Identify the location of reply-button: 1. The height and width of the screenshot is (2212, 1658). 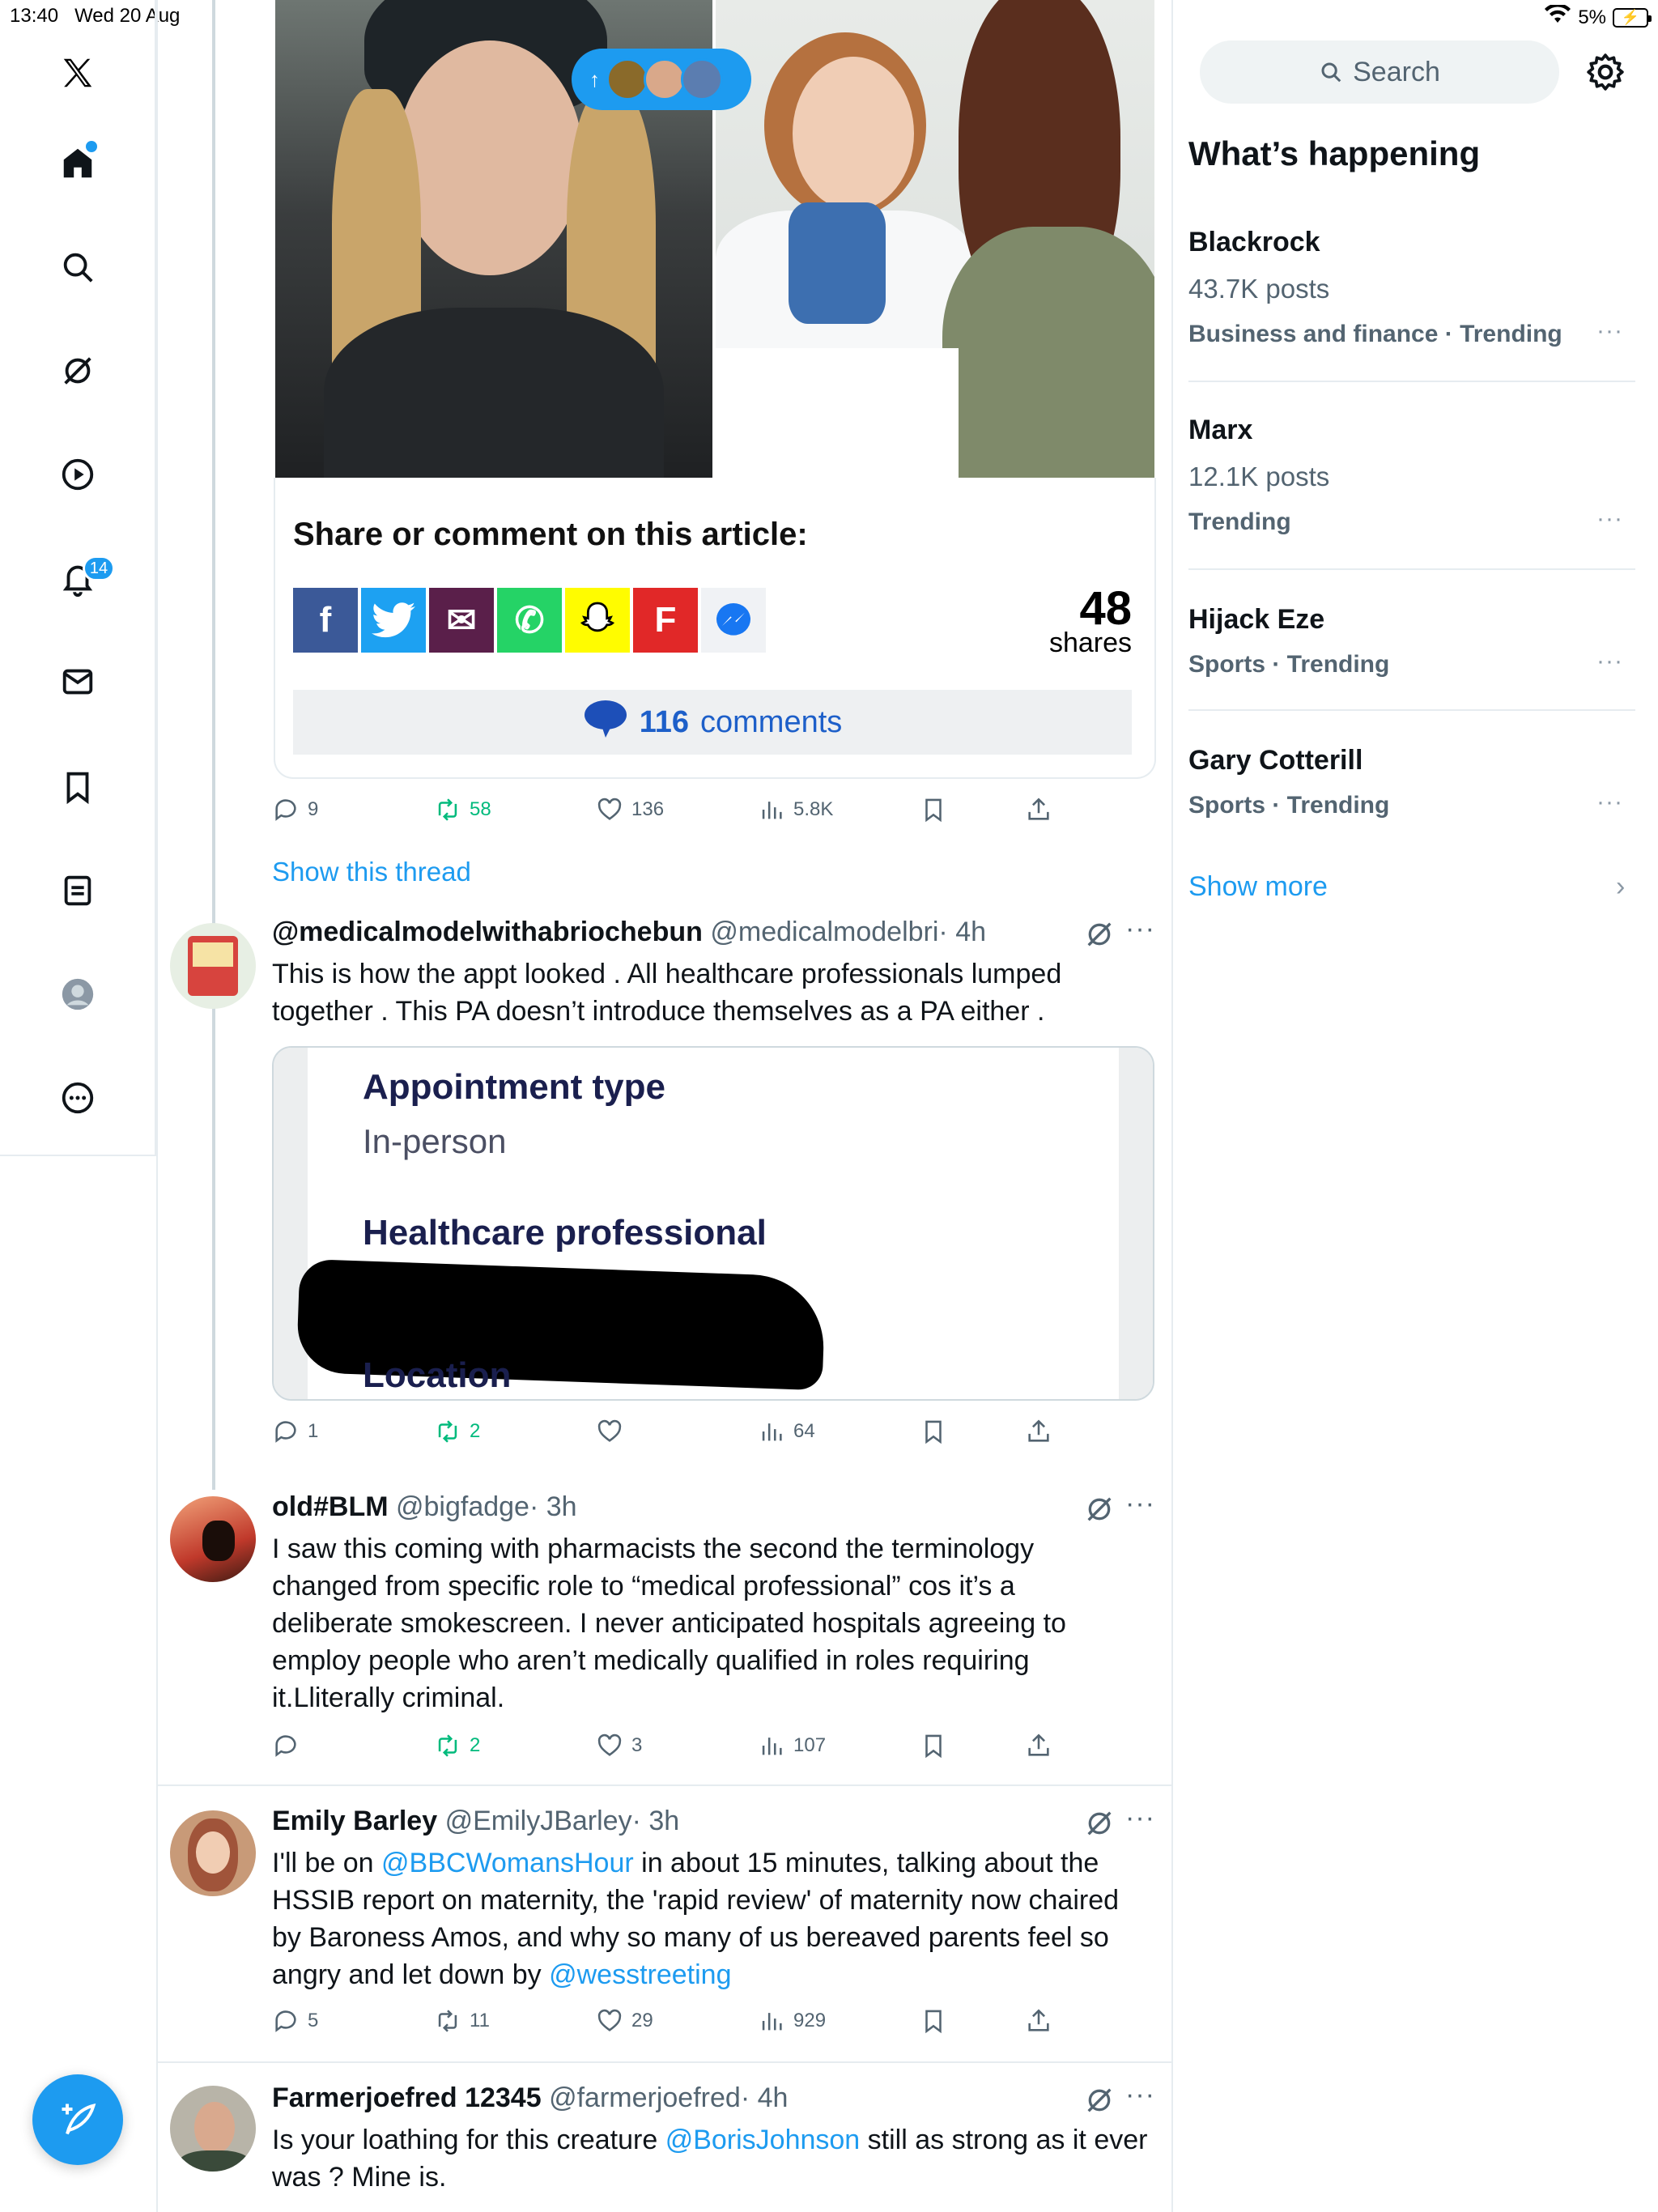
(295, 1431).